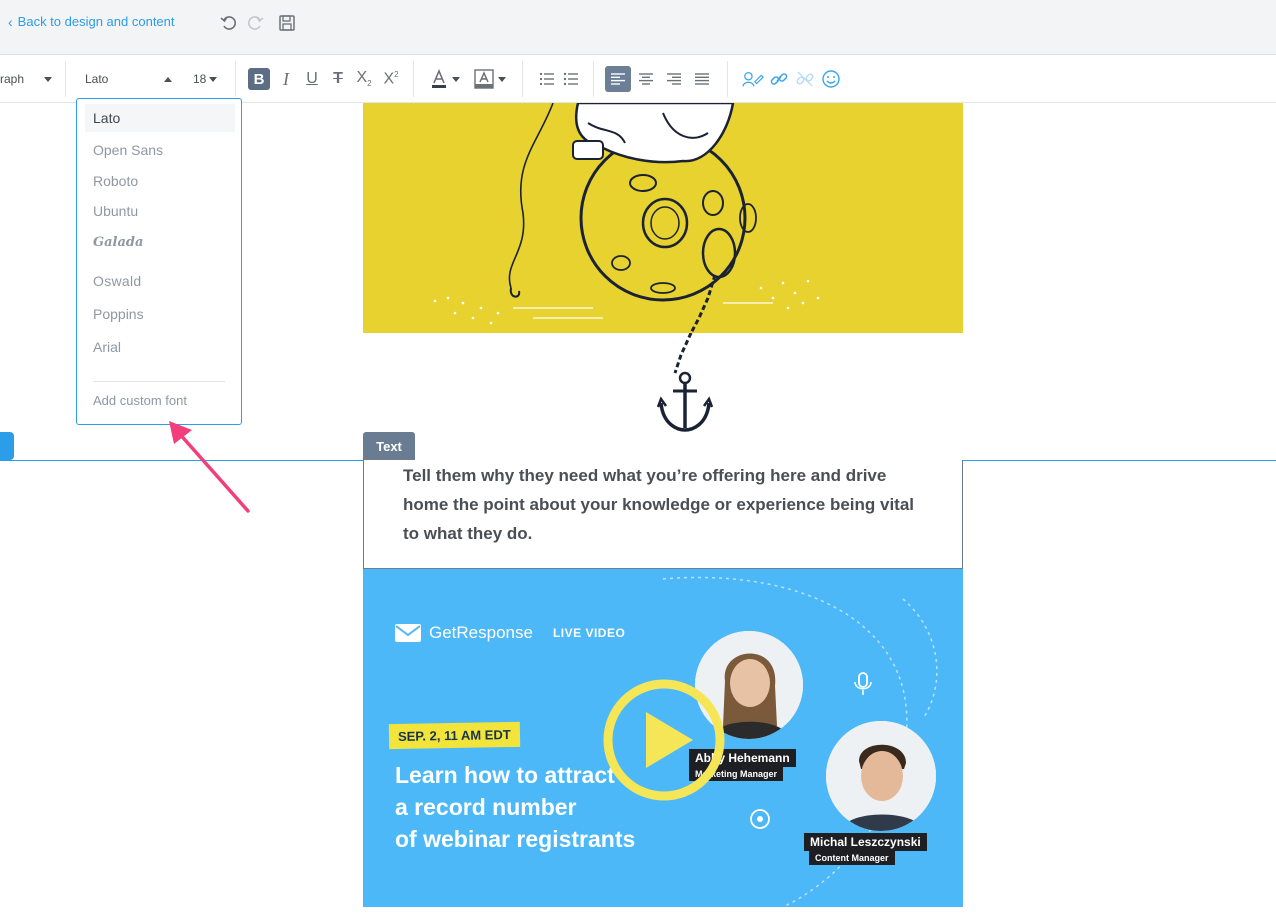 This screenshot has width=1276, height=921. What do you see at coordinates (685, 382) in the screenshot?
I see `anchor-icon` at bounding box center [685, 382].